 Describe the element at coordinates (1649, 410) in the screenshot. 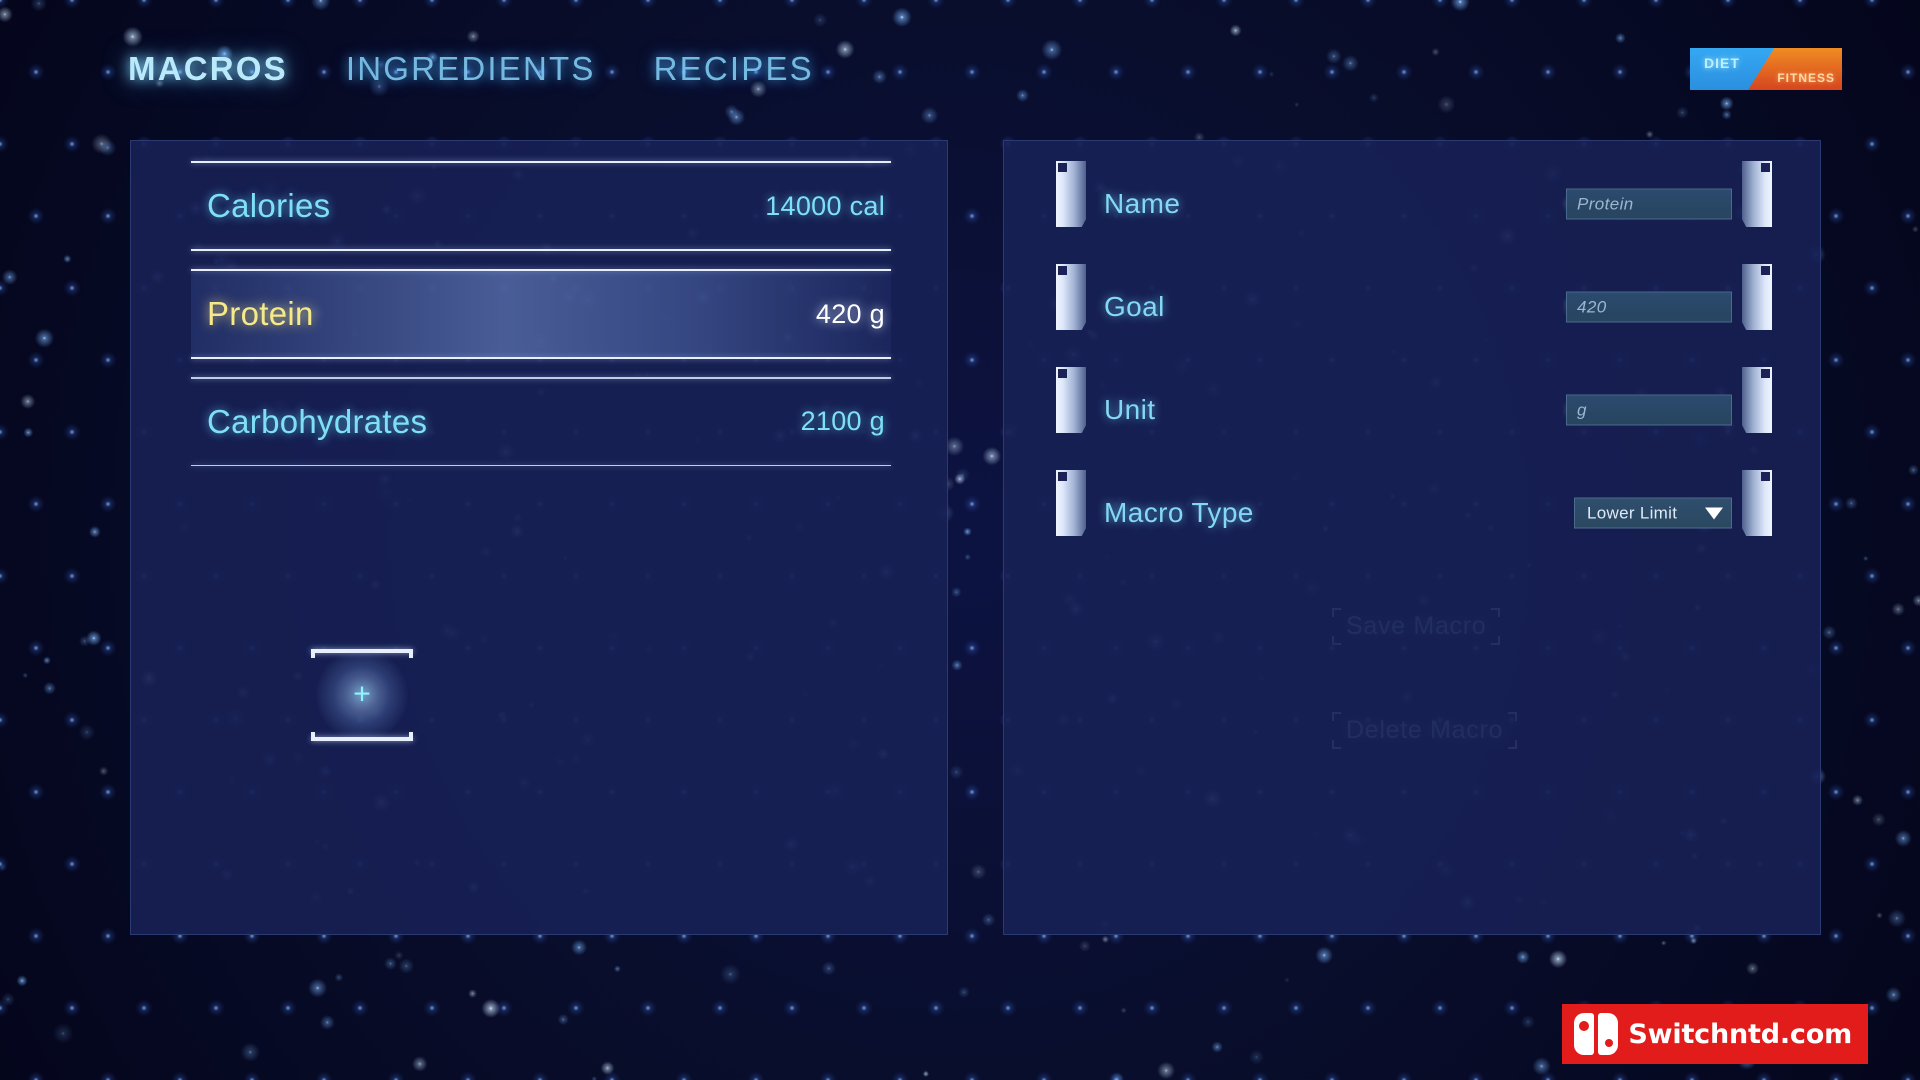

I see `unit-input: g` at that location.